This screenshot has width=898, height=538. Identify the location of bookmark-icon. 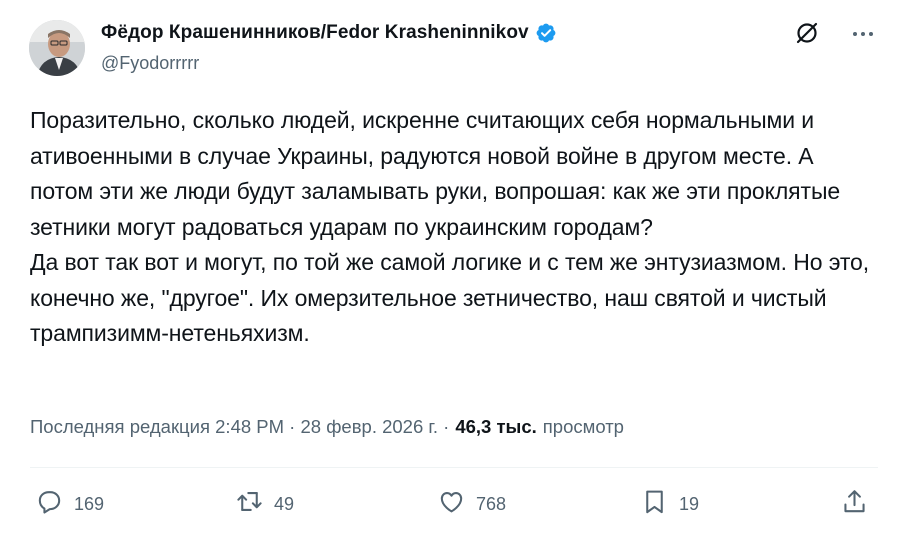
(654, 504).